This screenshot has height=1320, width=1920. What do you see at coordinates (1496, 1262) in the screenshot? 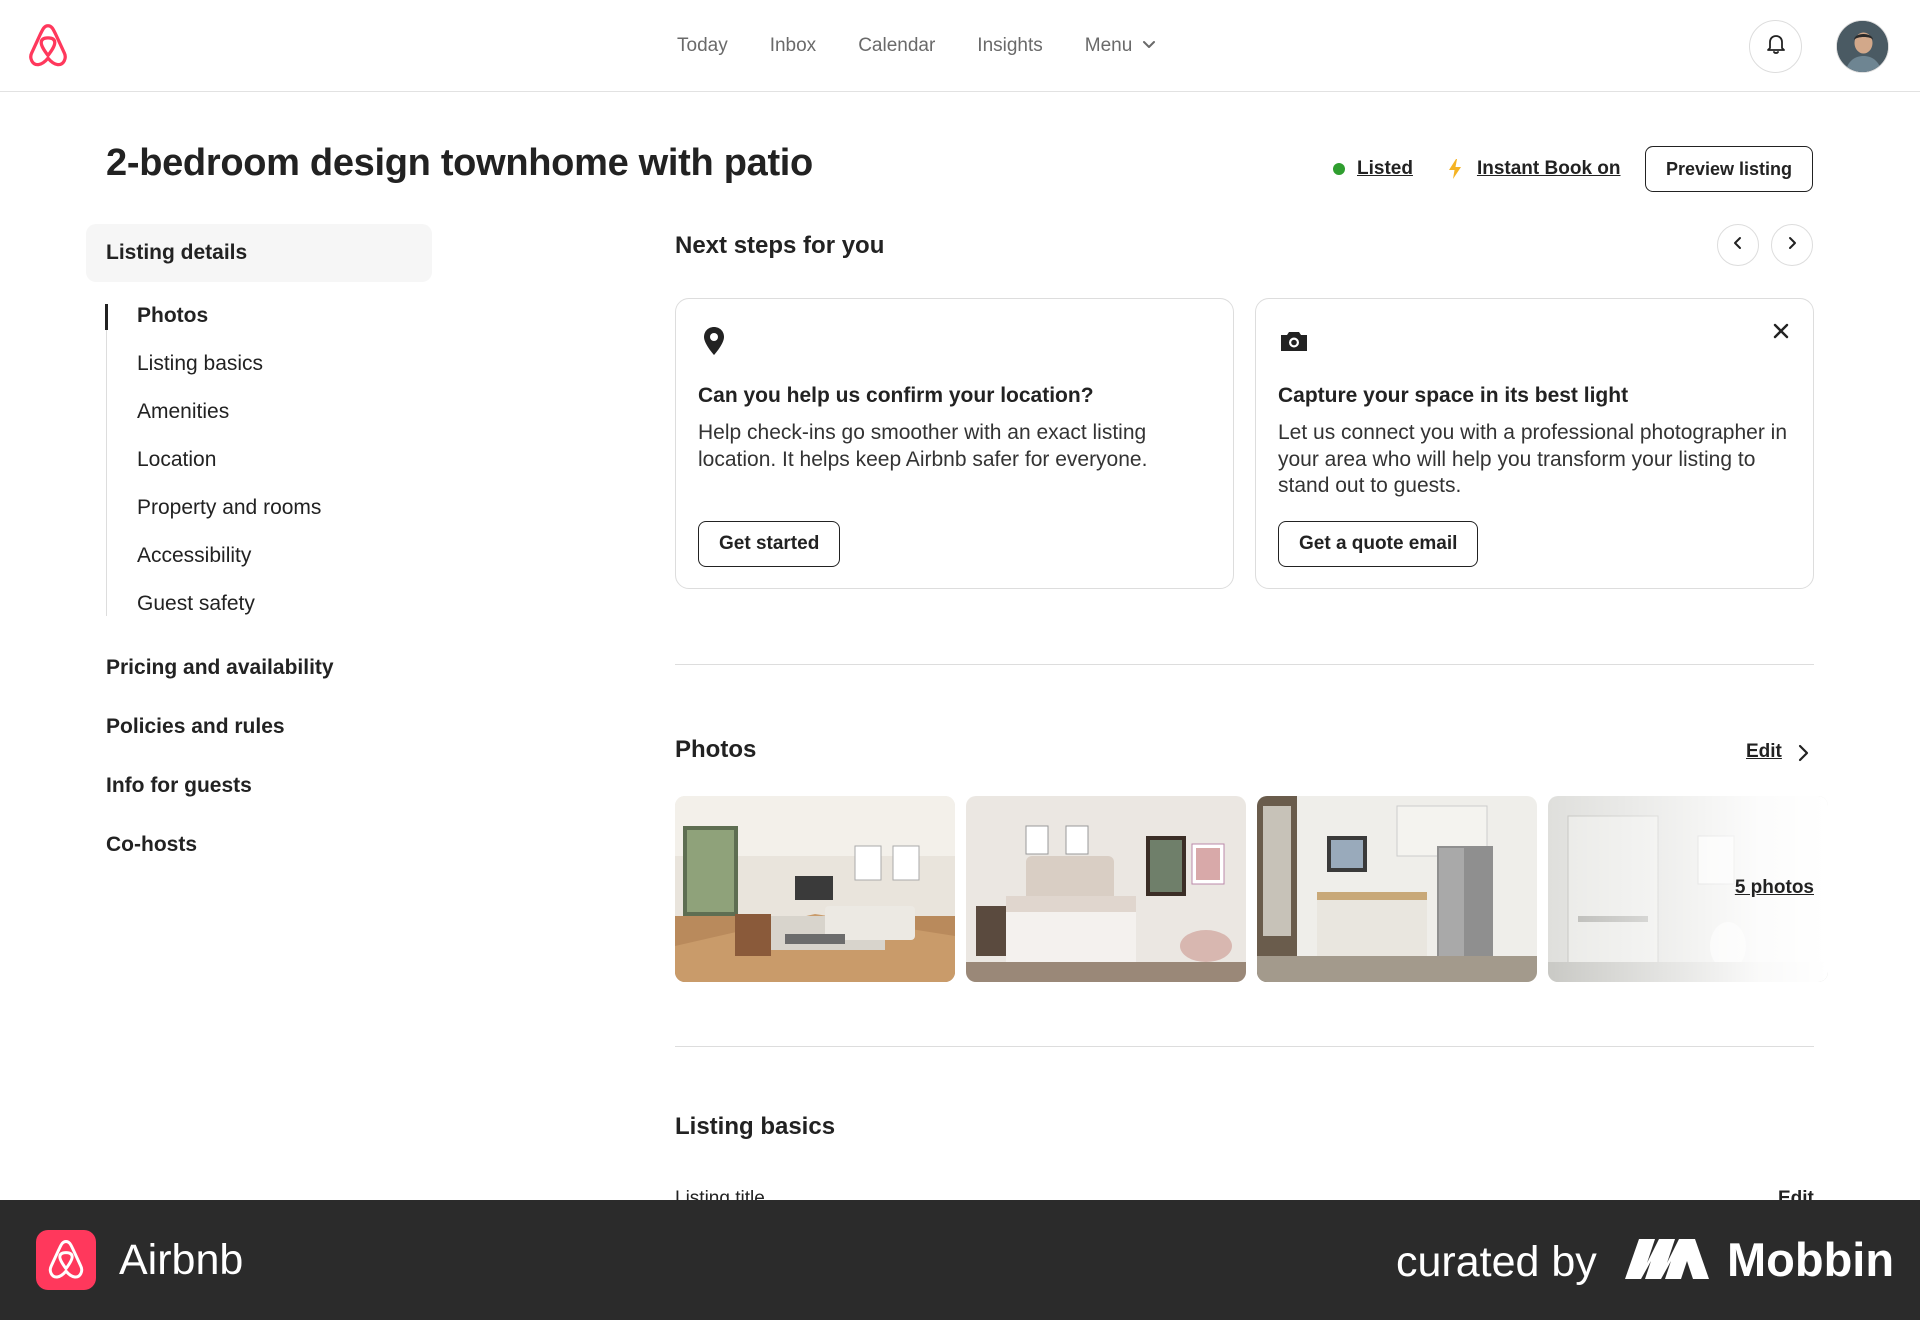
I see `footer-curated-label: curated by` at bounding box center [1496, 1262].